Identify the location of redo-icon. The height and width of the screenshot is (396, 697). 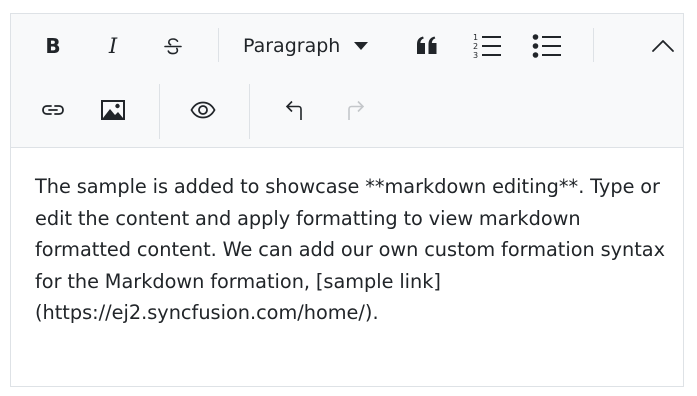
(356, 110).